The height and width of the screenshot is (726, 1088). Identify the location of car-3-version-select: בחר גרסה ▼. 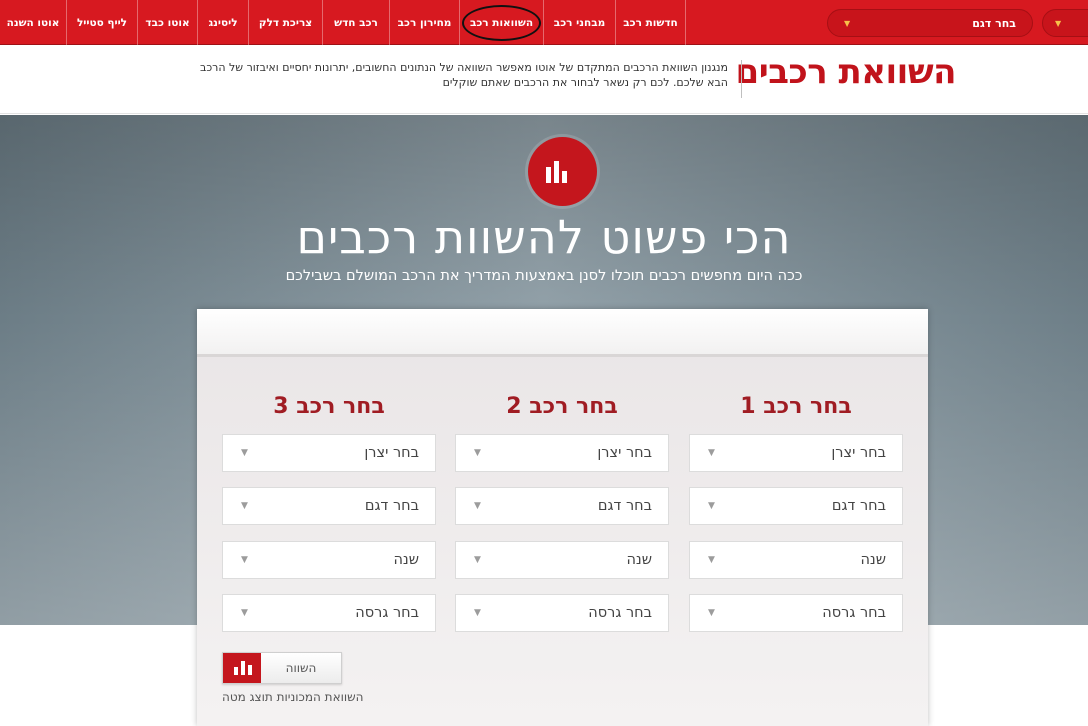
(329, 613).